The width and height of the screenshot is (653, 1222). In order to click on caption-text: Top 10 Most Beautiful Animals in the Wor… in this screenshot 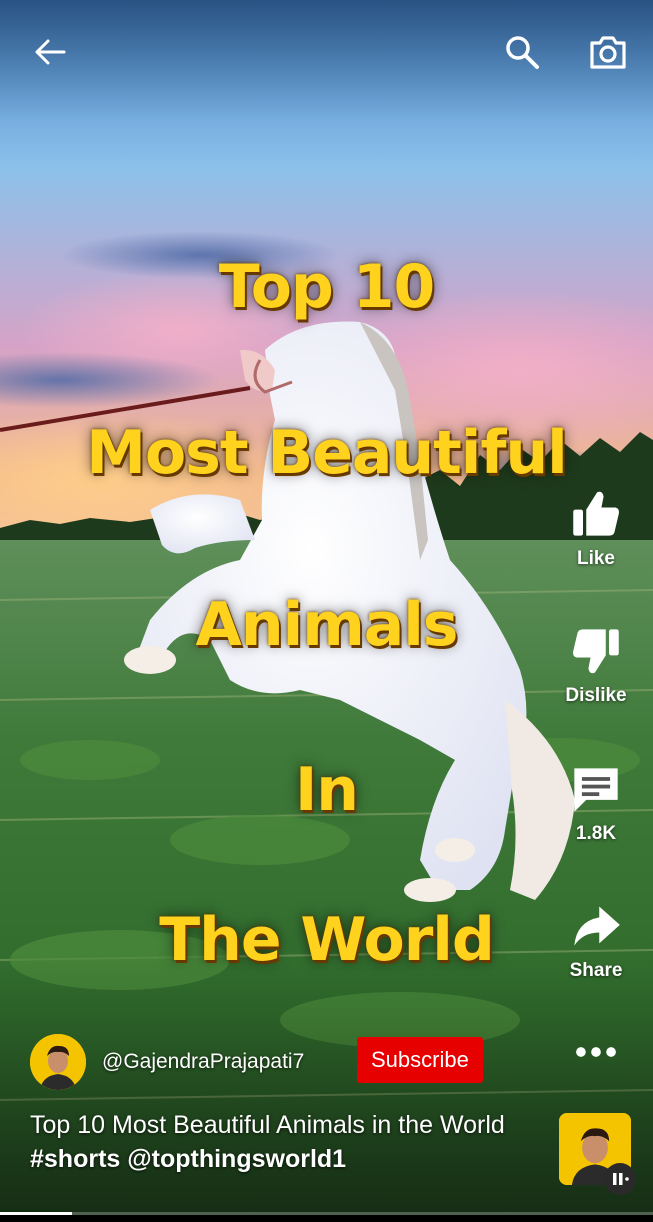, I will do `click(267, 1125)`.